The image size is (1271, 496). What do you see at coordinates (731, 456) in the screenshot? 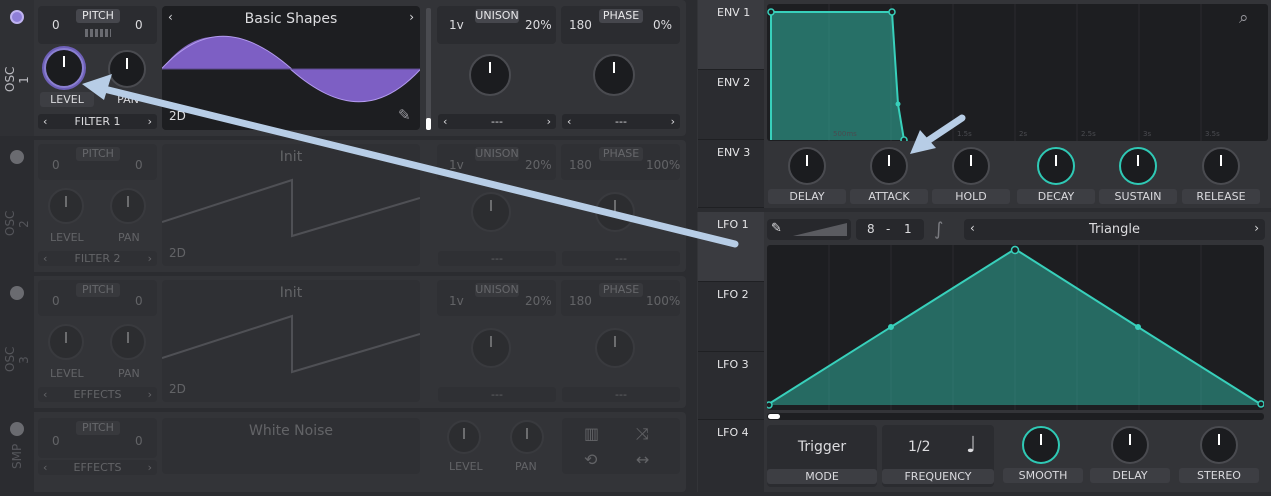
I see `tab-lfo-4: LFO 4` at bounding box center [731, 456].